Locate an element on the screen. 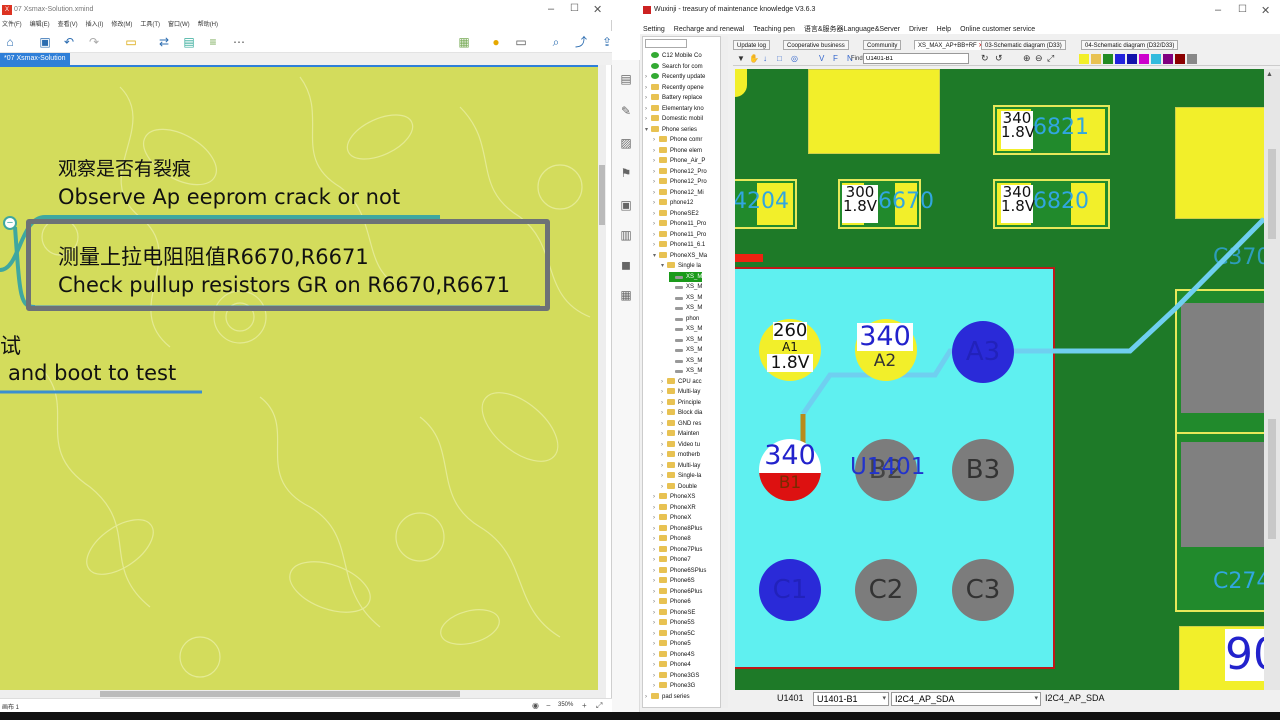 The width and height of the screenshot is (1280, 720). tab-xsmax-solution: *07 Xsmax-Solution ✕ is located at coordinates (35, 62).